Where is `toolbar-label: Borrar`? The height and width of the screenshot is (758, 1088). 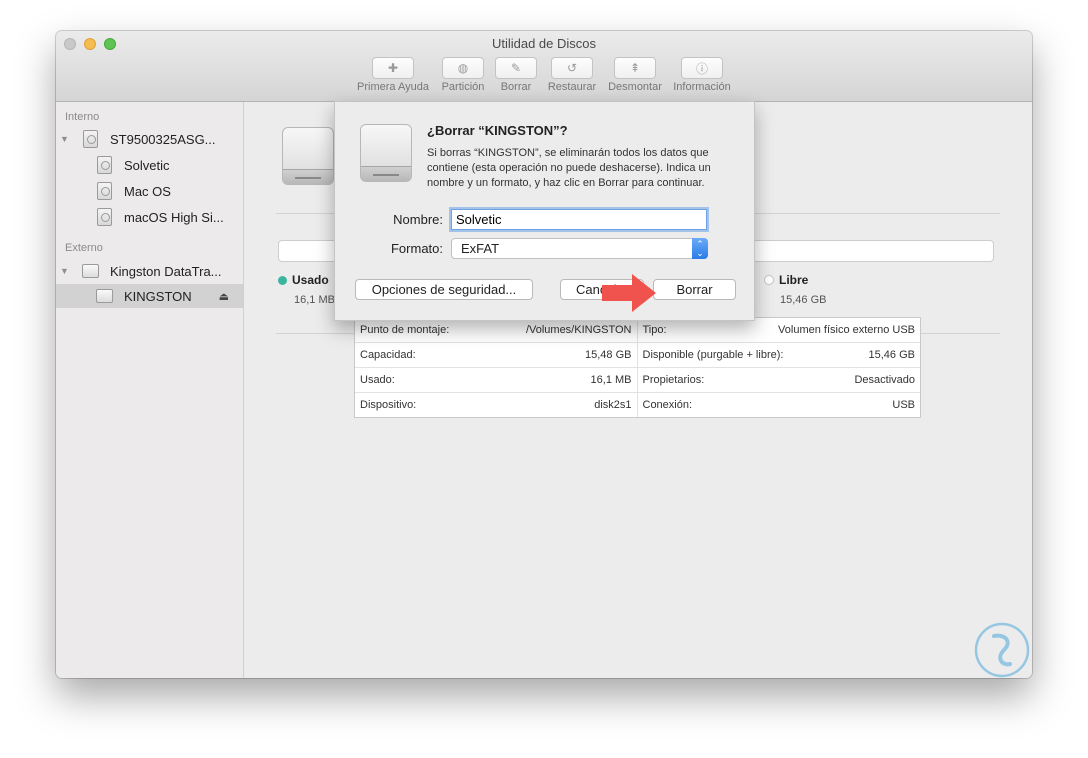 toolbar-label: Borrar is located at coordinates (516, 87).